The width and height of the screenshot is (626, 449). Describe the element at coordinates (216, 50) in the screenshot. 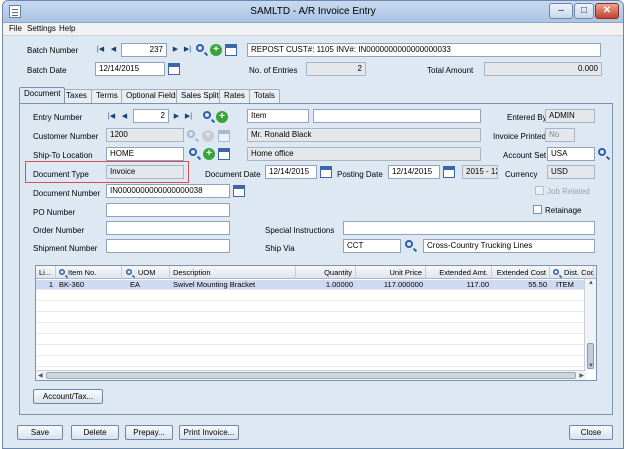

I see `new-batch-icon: +` at that location.